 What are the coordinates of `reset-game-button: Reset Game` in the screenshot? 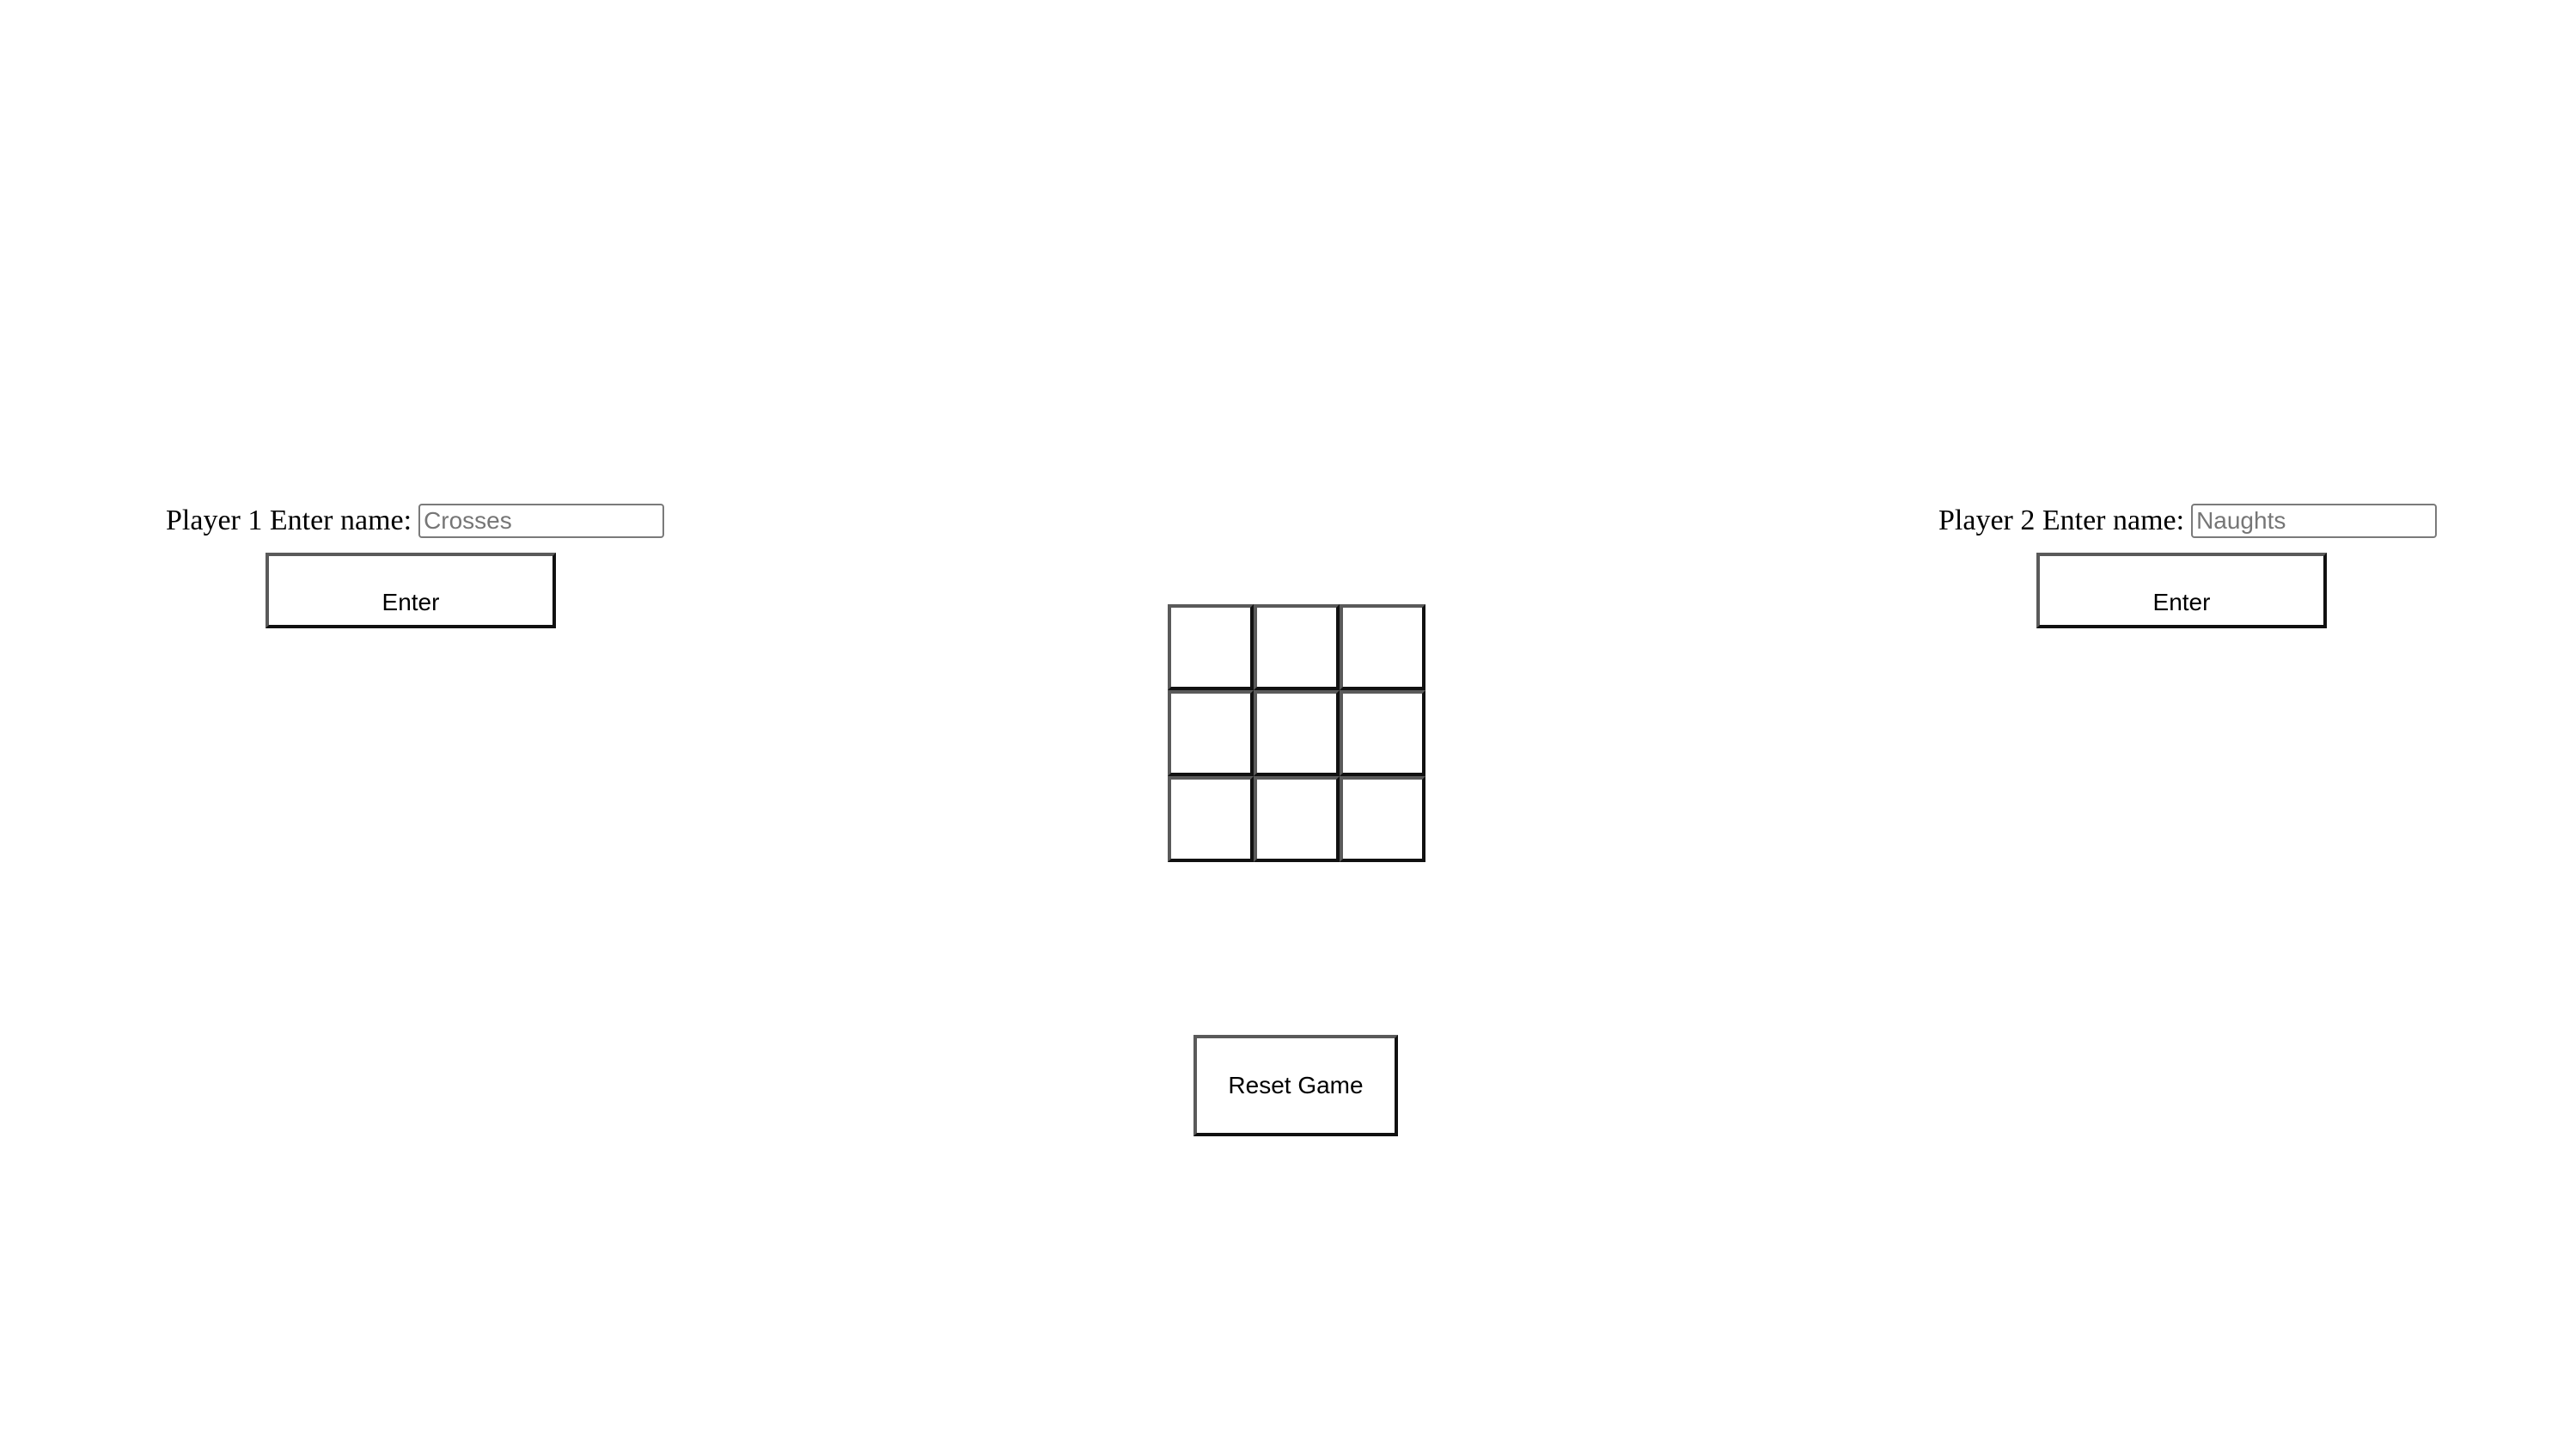 It's located at (1295, 1085).